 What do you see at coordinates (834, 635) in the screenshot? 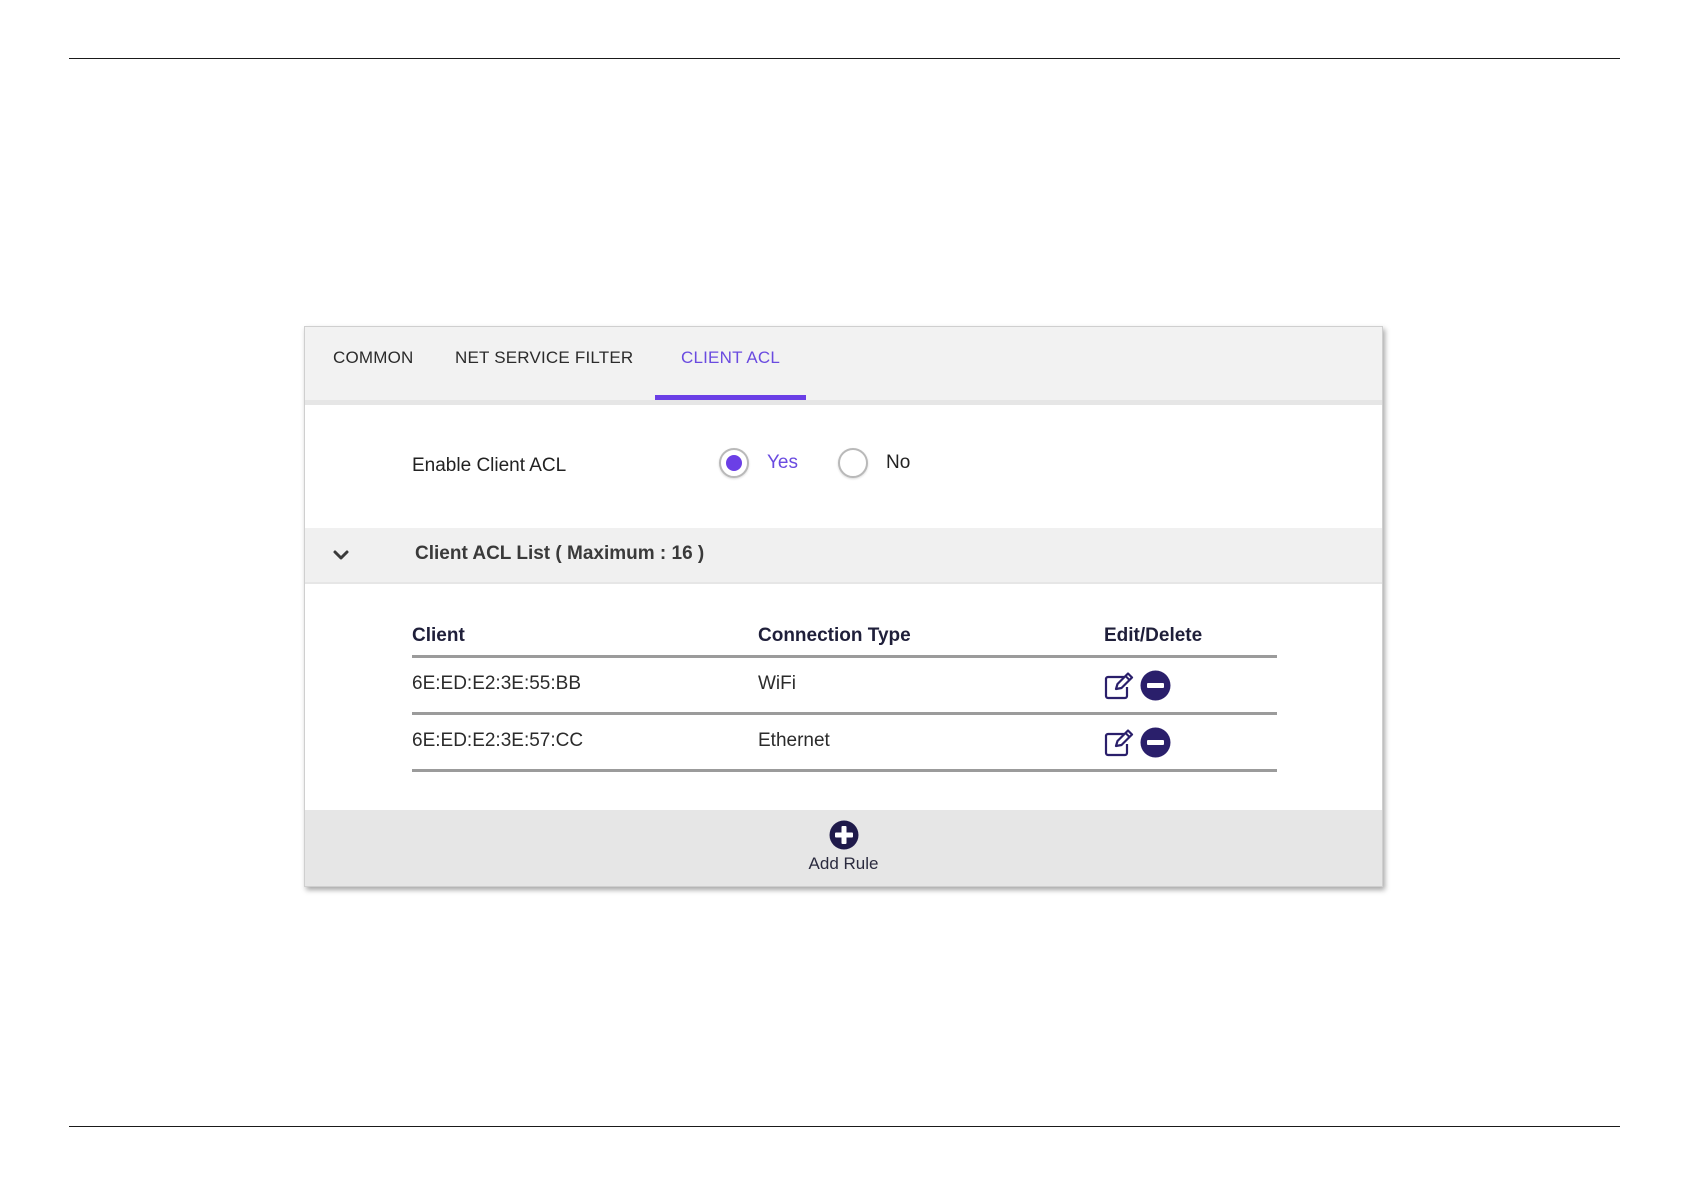
I see `header-connection-type: Connection Type` at bounding box center [834, 635].